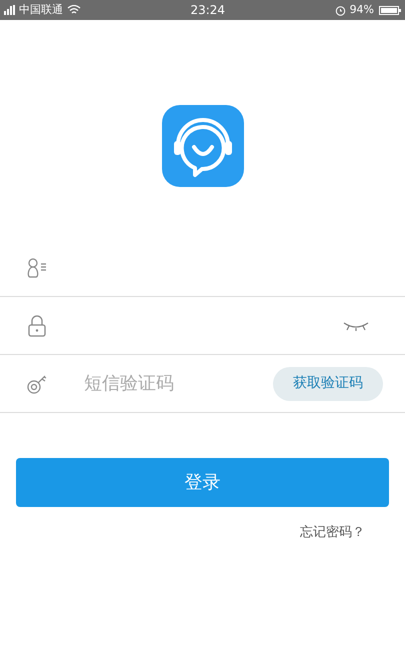 The image size is (405, 662). I want to click on app-logo-icon, so click(203, 146).